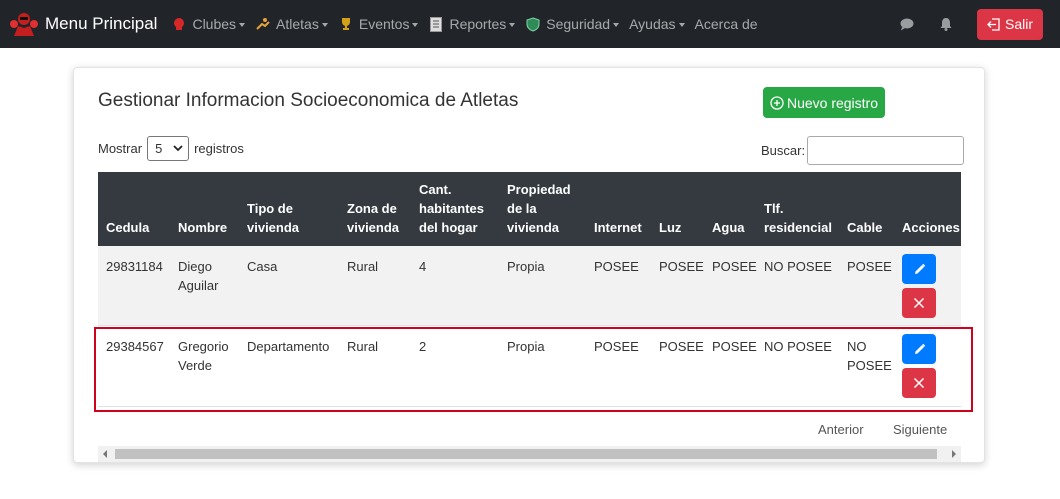 Image resolution: width=1060 pixels, height=499 pixels. What do you see at coordinates (384, 24) in the screenshot?
I see `nav-eventos-label: Eventos` at bounding box center [384, 24].